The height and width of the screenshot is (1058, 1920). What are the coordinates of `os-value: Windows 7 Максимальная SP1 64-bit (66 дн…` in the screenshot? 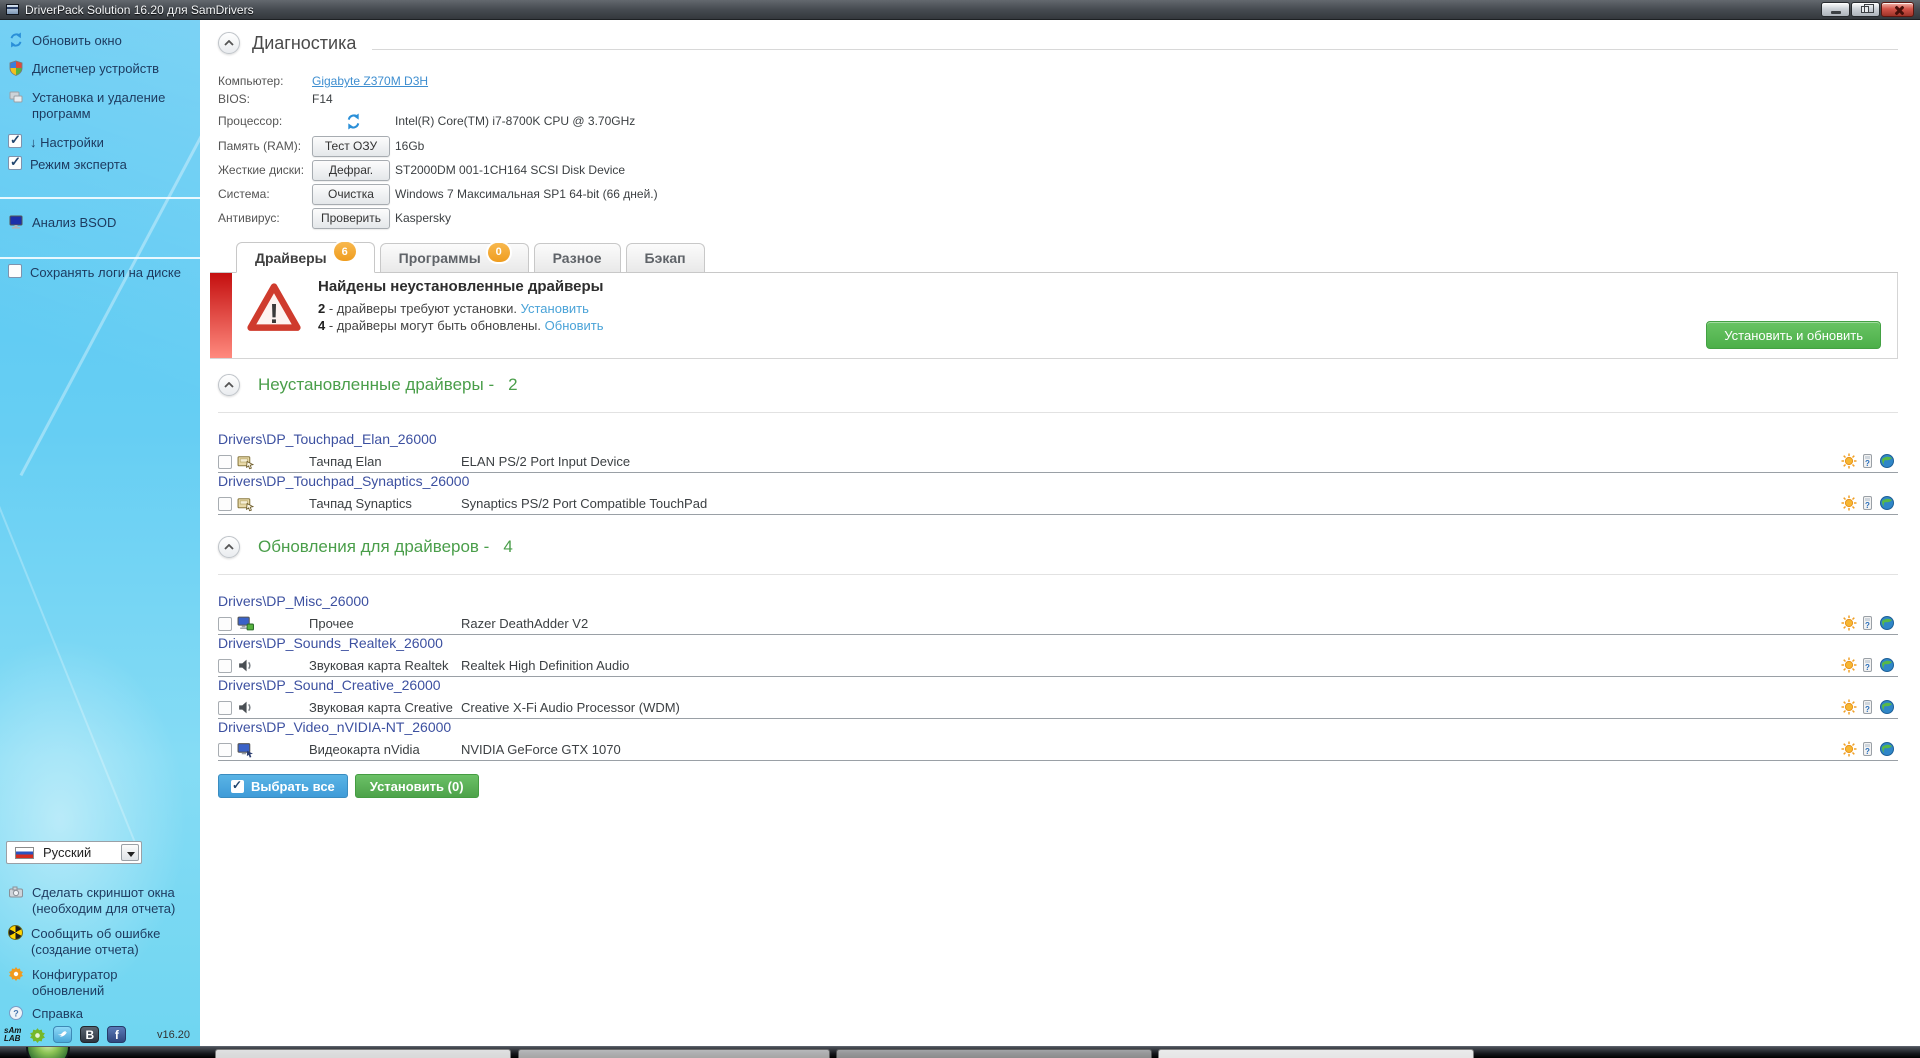 It's located at (526, 194).